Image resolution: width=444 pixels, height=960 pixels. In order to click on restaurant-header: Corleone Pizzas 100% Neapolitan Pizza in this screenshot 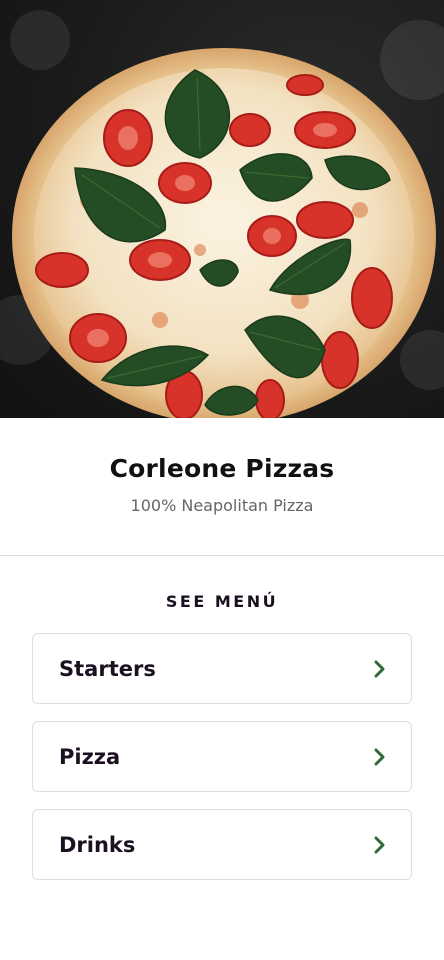, I will do `click(222, 487)`.